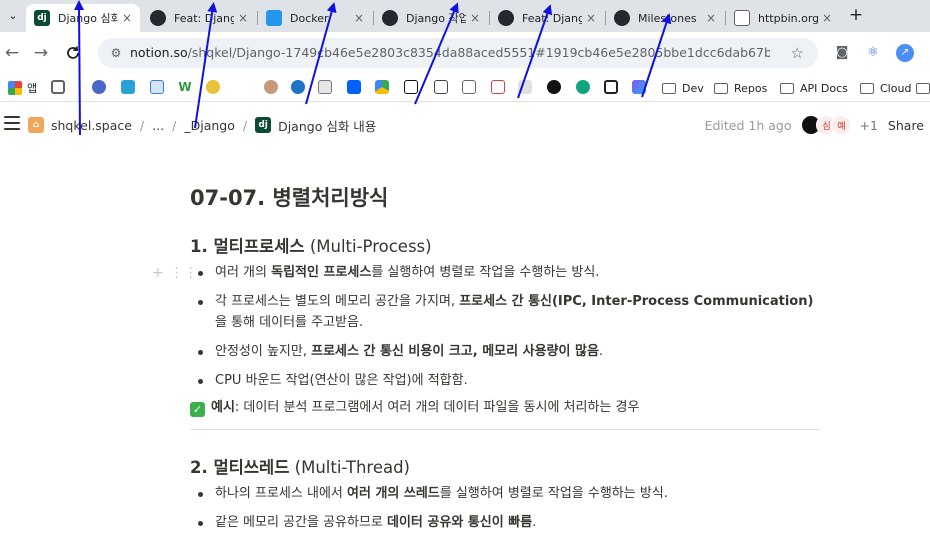 The image size is (930, 546). What do you see at coordinates (354, 87) in the screenshot?
I see `dropbox-icon` at bounding box center [354, 87].